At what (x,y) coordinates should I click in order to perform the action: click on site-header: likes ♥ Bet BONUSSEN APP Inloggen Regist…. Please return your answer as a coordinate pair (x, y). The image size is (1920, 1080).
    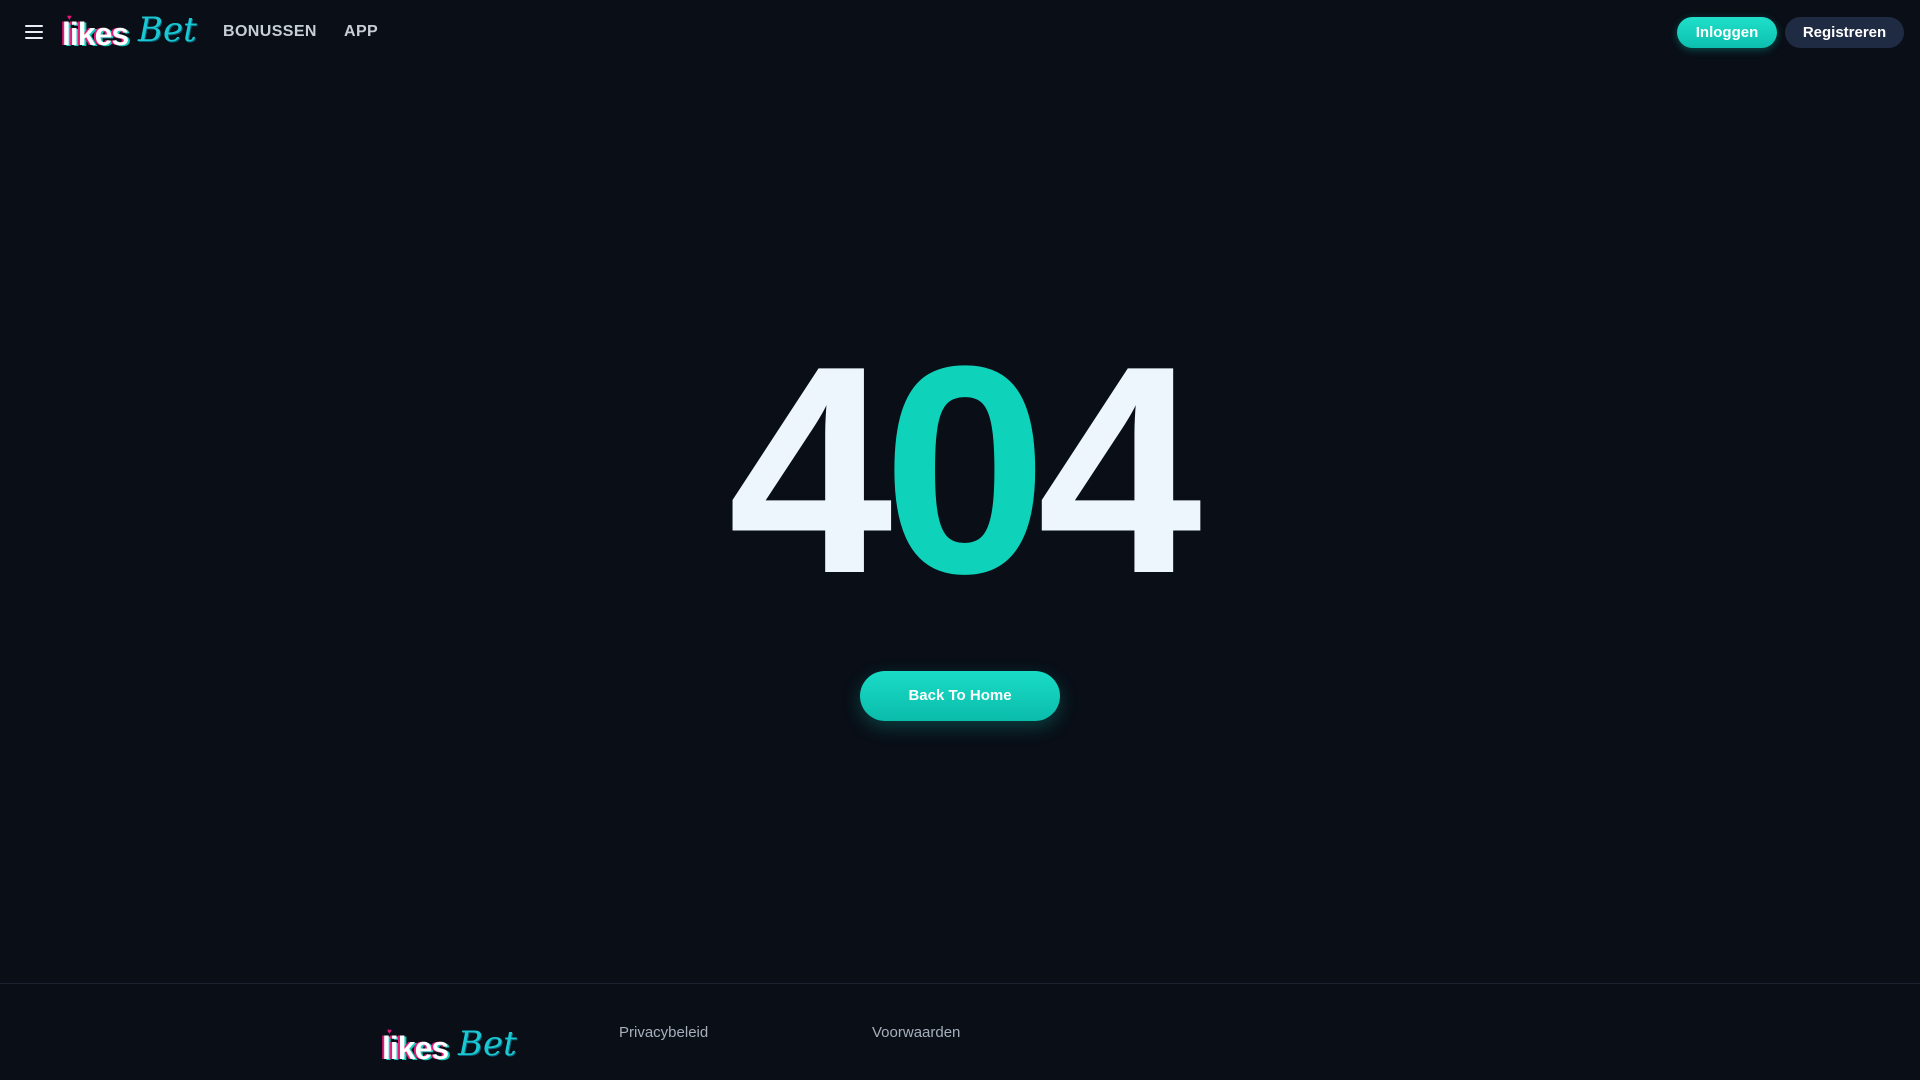
    Looking at the image, I should click on (960, 32).